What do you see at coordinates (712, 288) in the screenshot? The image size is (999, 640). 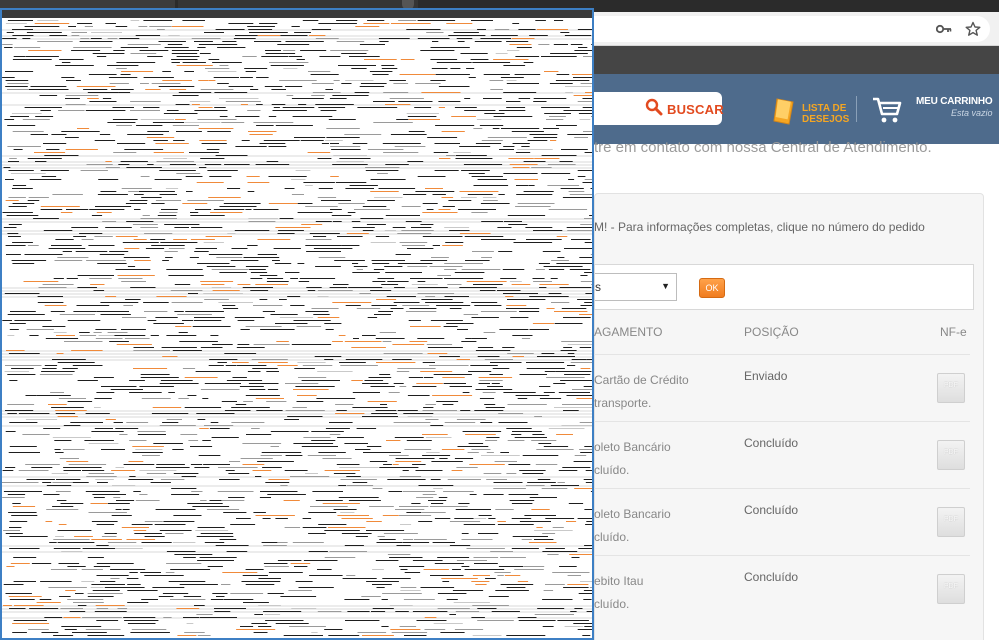 I see `ok-button: OK` at bounding box center [712, 288].